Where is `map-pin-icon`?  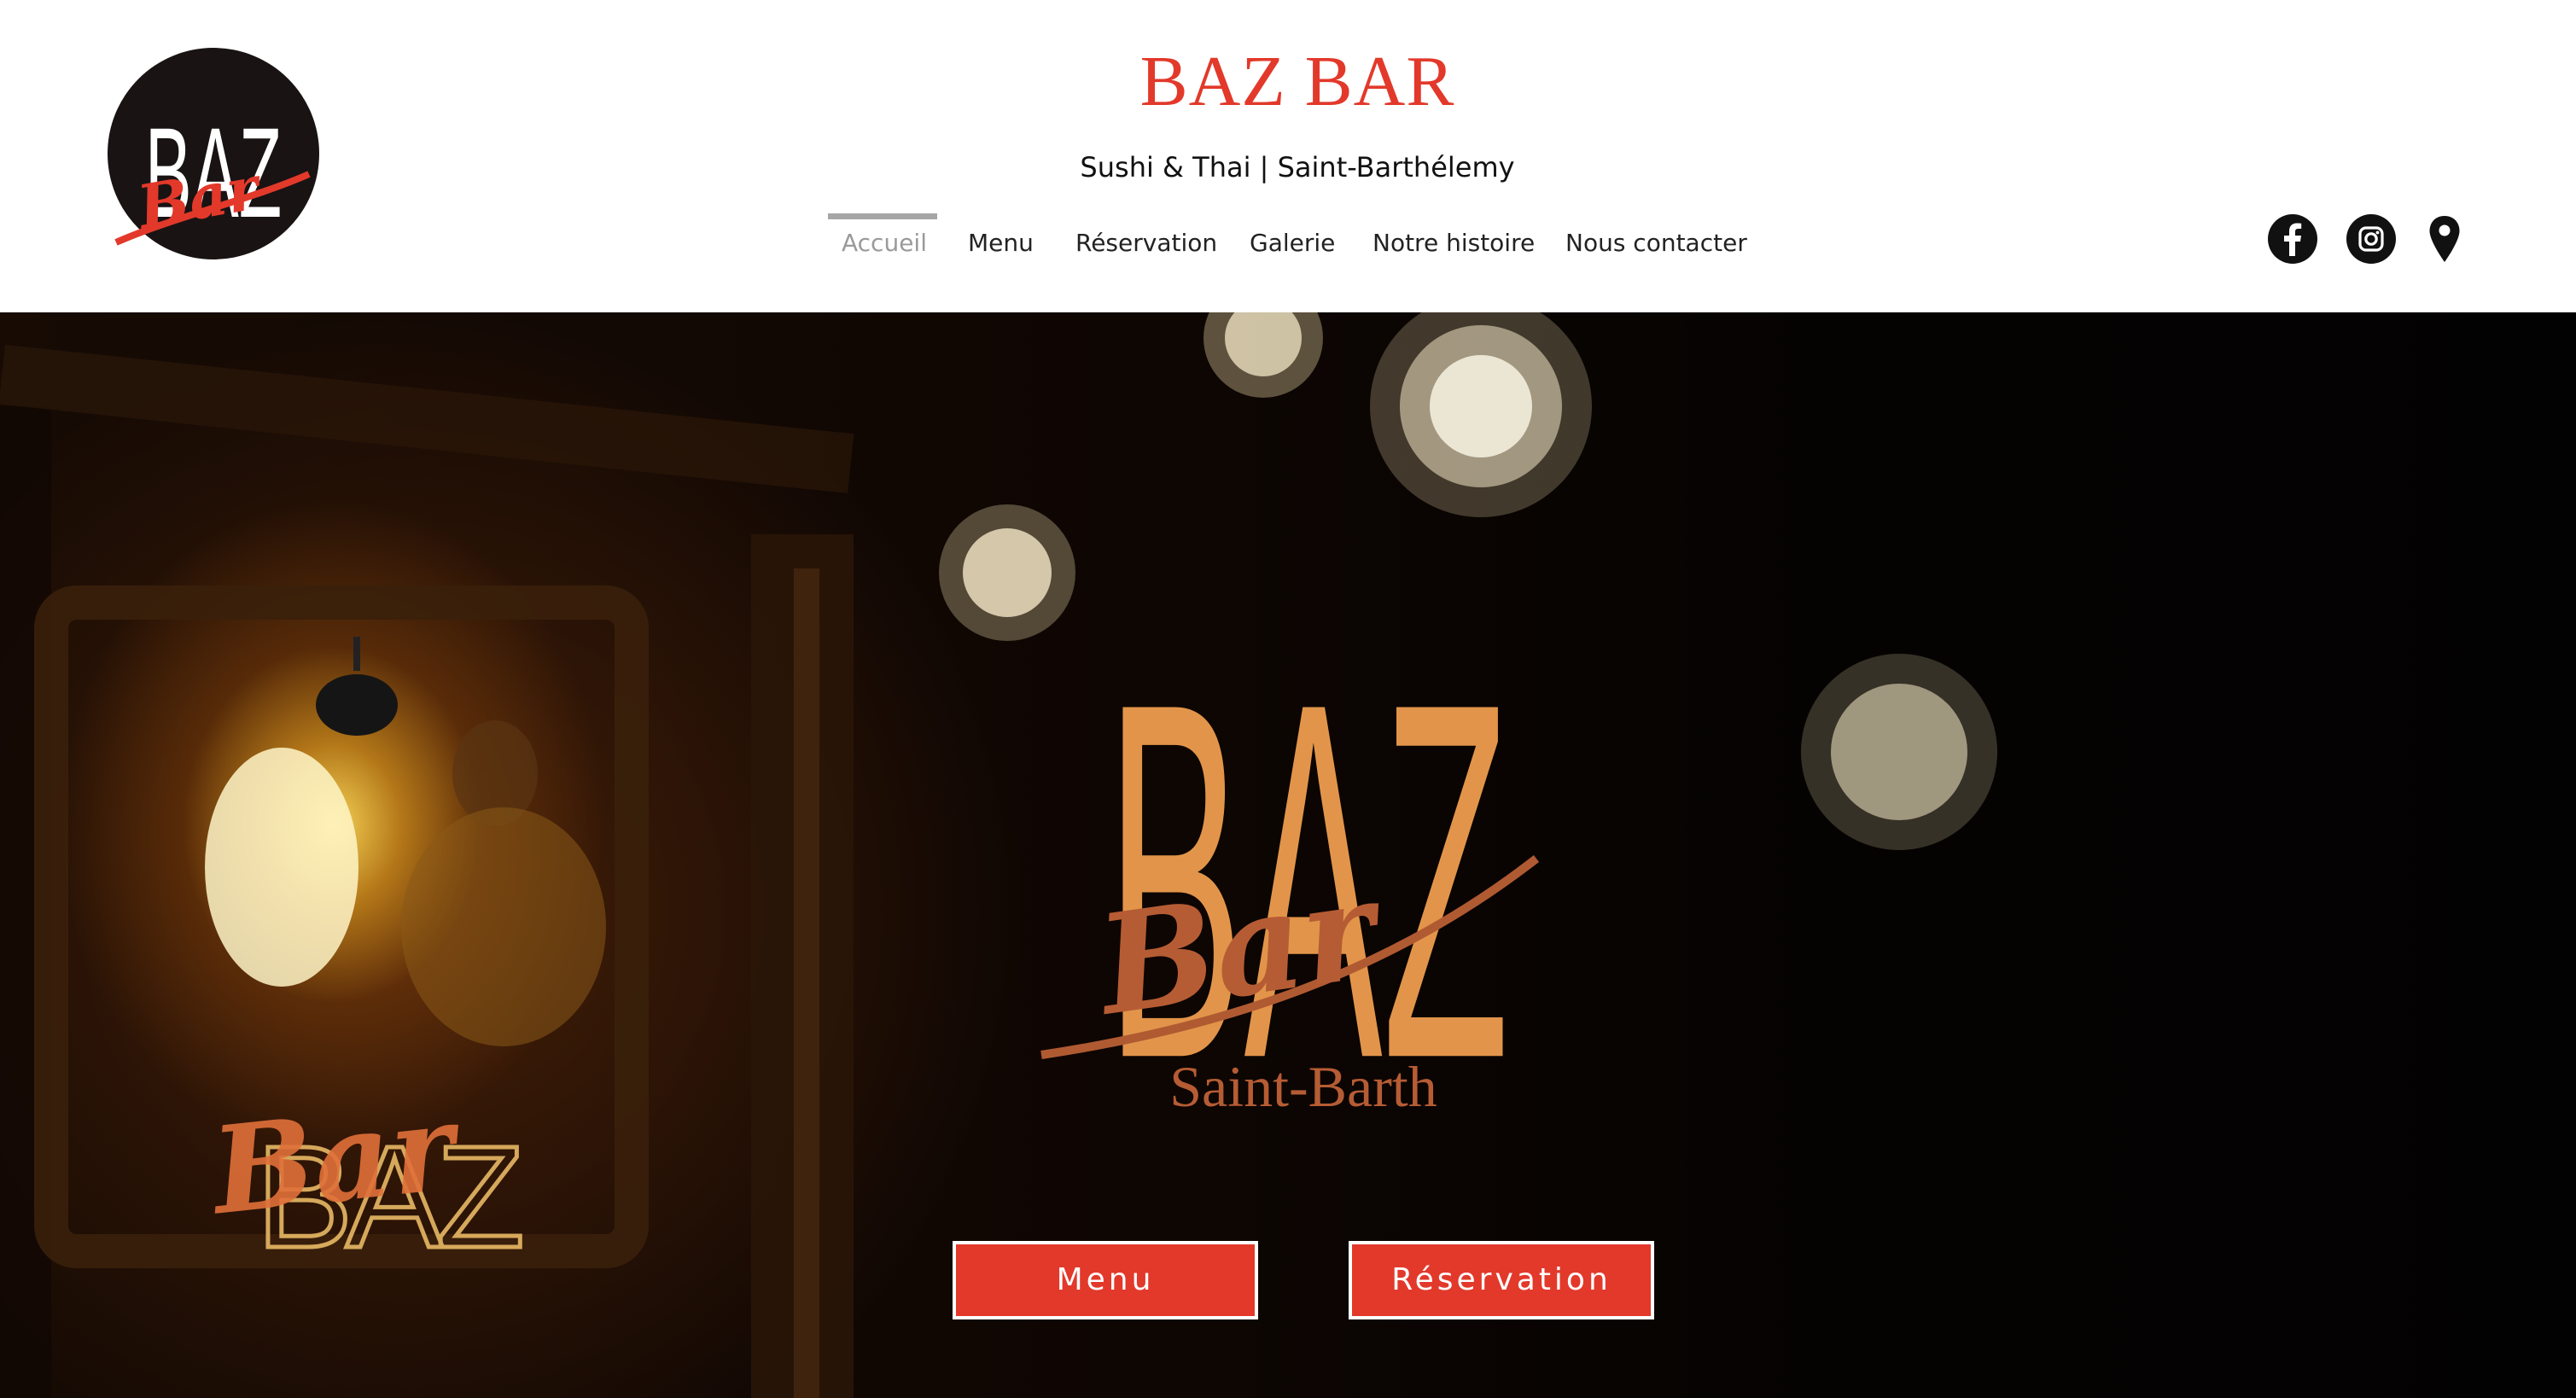
map-pin-icon is located at coordinates (2444, 239).